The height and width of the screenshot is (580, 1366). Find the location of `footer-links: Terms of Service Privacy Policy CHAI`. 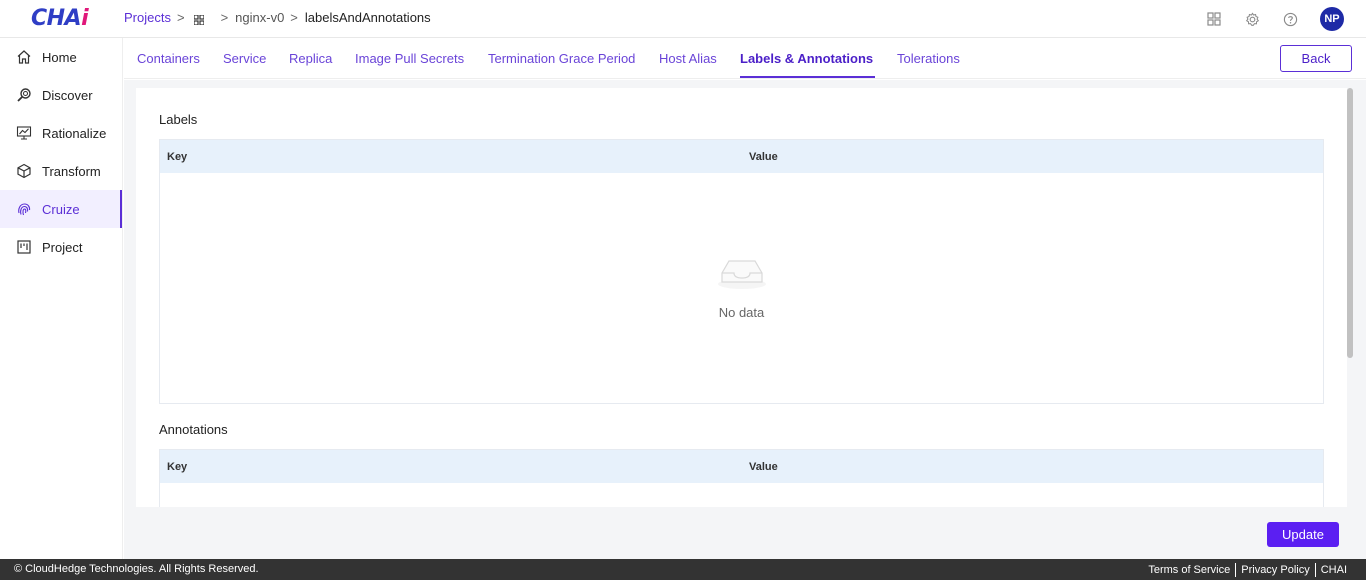

footer-links: Terms of Service Privacy Policy CHAI is located at coordinates (1247, 570).